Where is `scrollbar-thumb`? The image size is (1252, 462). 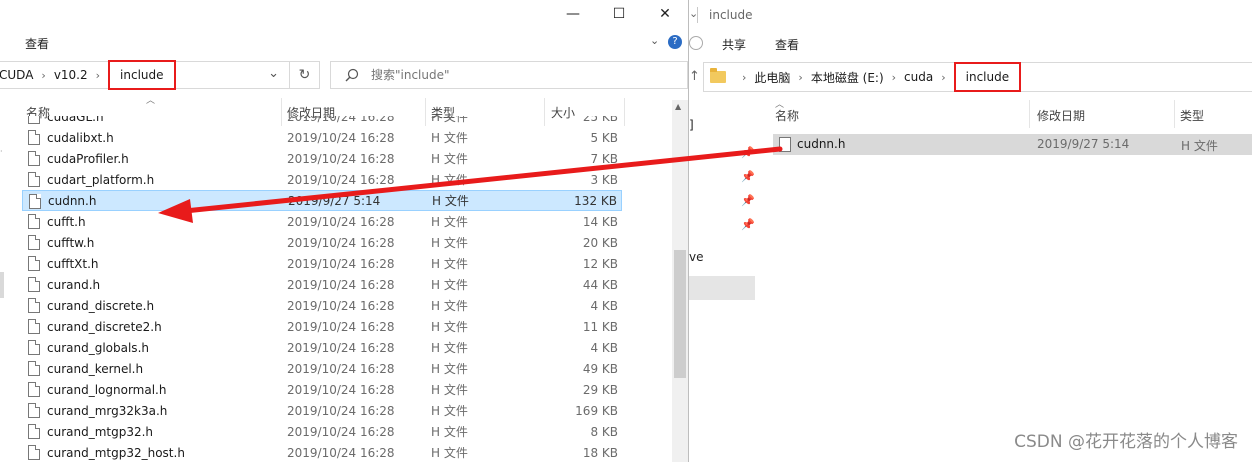 scrollbar-thumb is located at coordinates (680, 314).